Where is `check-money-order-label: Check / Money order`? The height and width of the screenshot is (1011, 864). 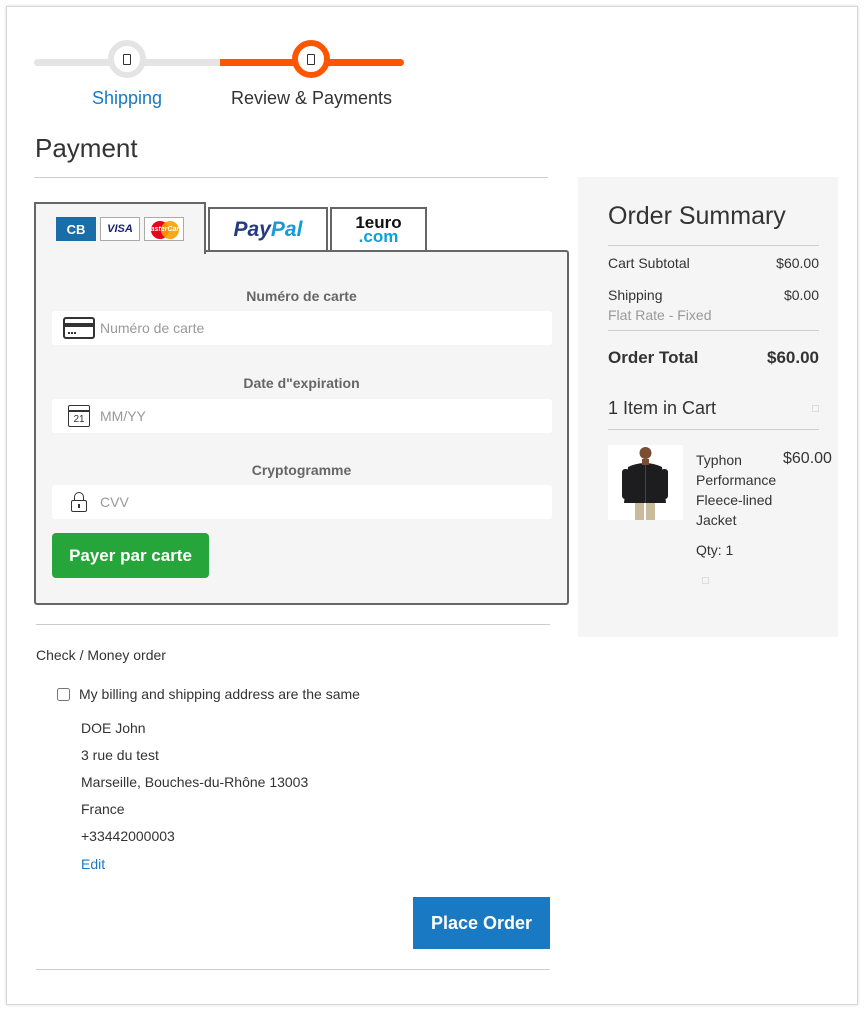
check-money-order-label: Check / Money order is located at coordinates (101, 655).